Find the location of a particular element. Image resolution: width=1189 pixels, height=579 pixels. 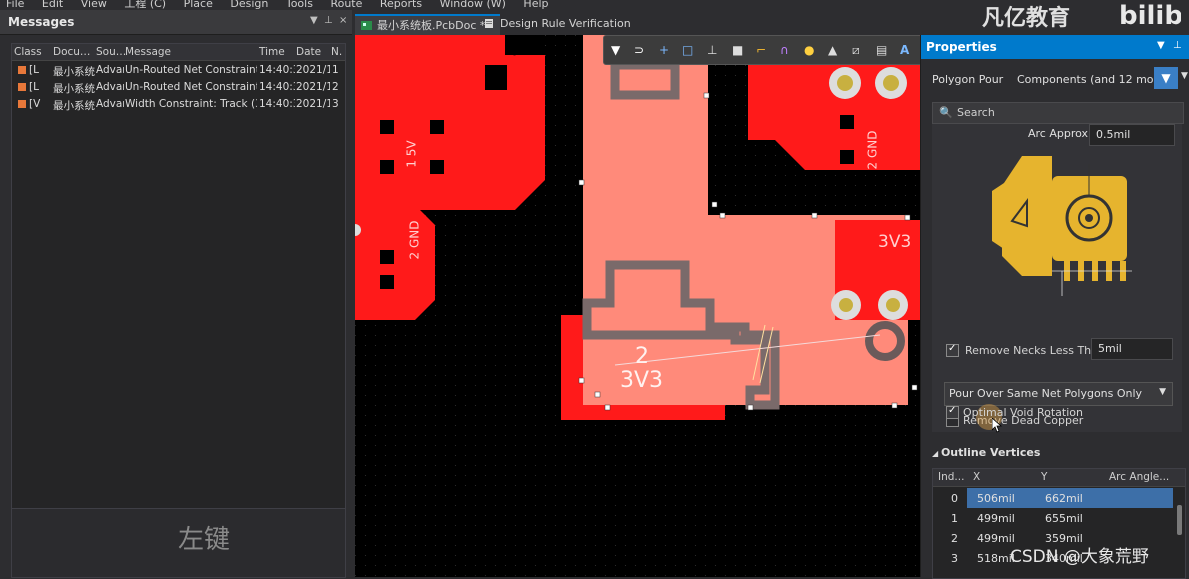

component-icon: ■ is located at coordinates (737, 50).